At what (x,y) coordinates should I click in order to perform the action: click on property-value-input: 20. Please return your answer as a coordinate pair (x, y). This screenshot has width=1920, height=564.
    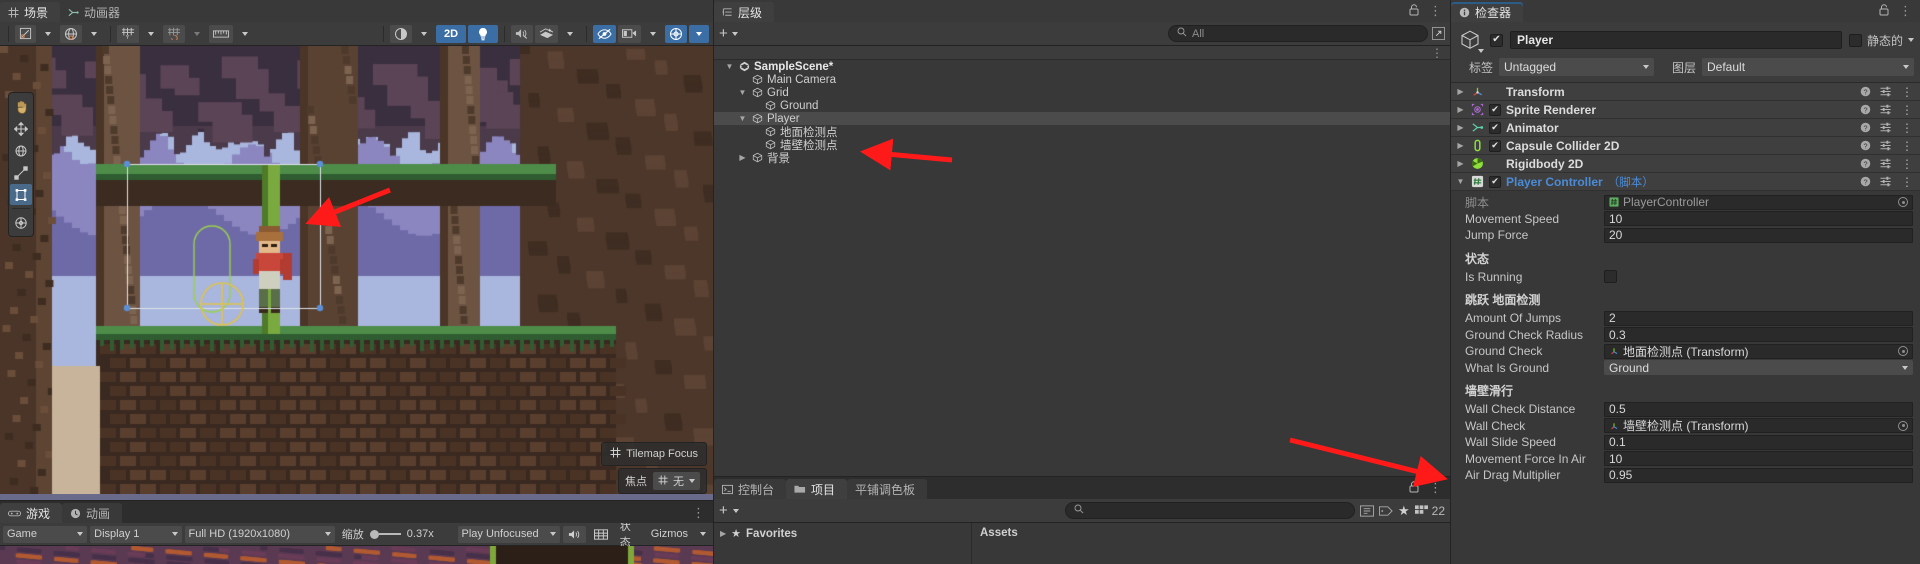
    Looking at the image, I should click on (1758, 235).